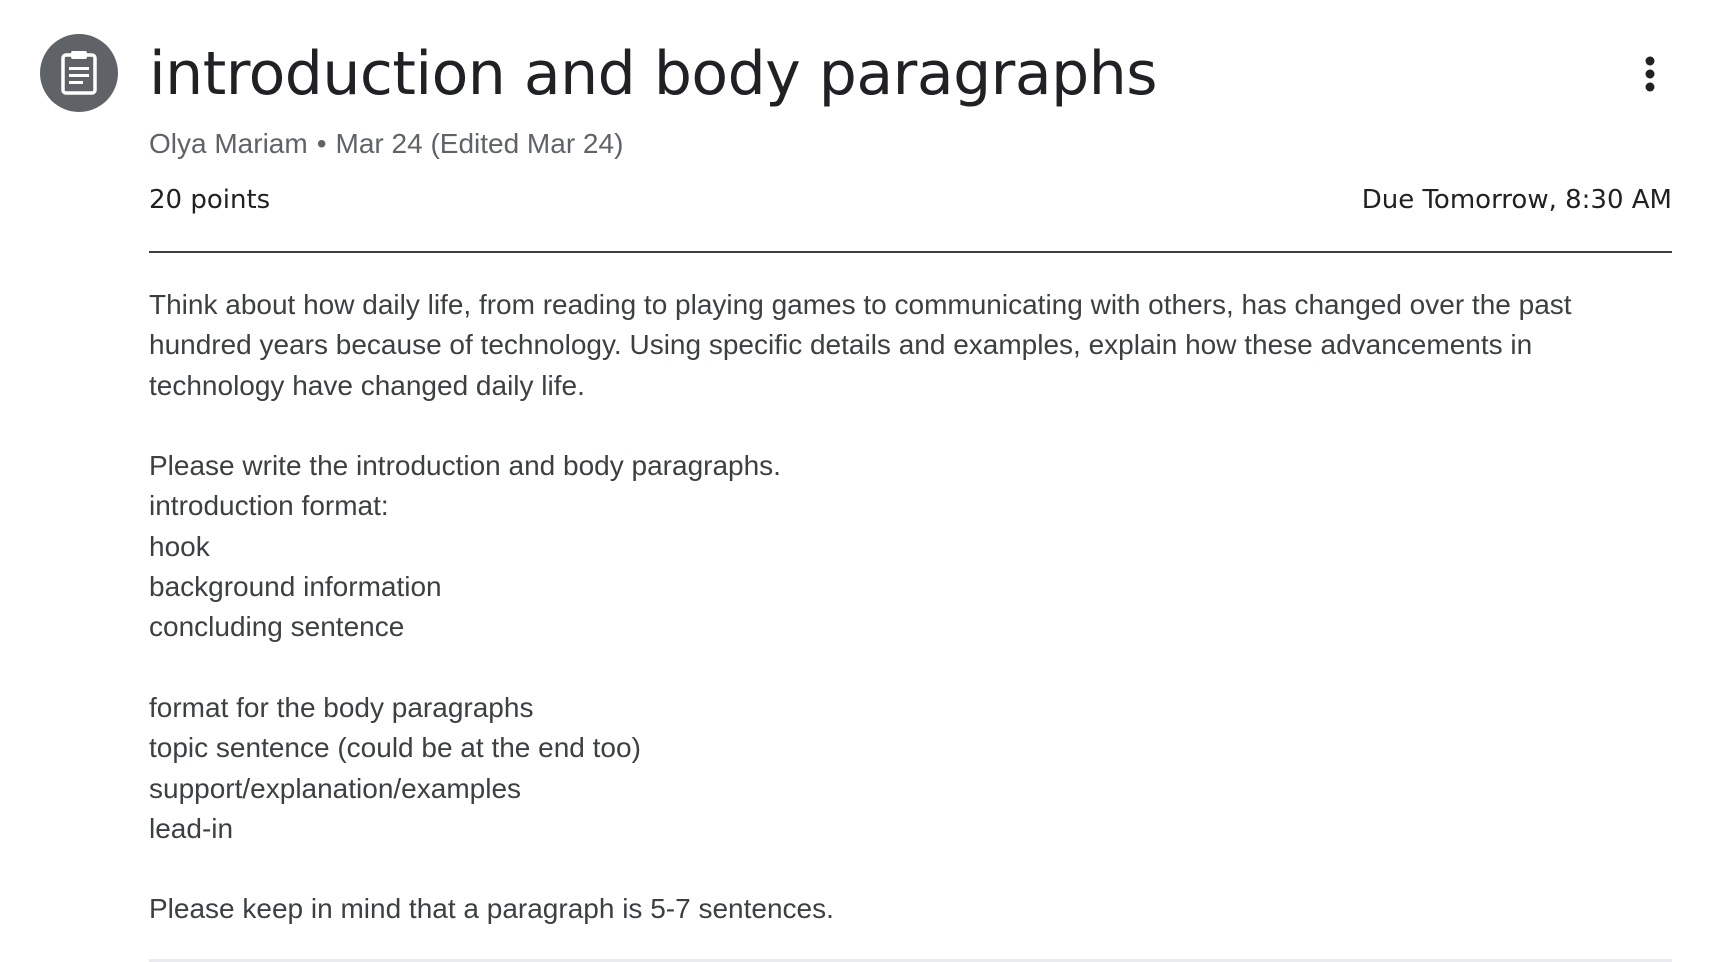 This screenshot has width=1718, height=962. What do you see at coordinates (295, 587) in the screenshot?
I see `instruction-line: background information` at bounding box center [295, 587].